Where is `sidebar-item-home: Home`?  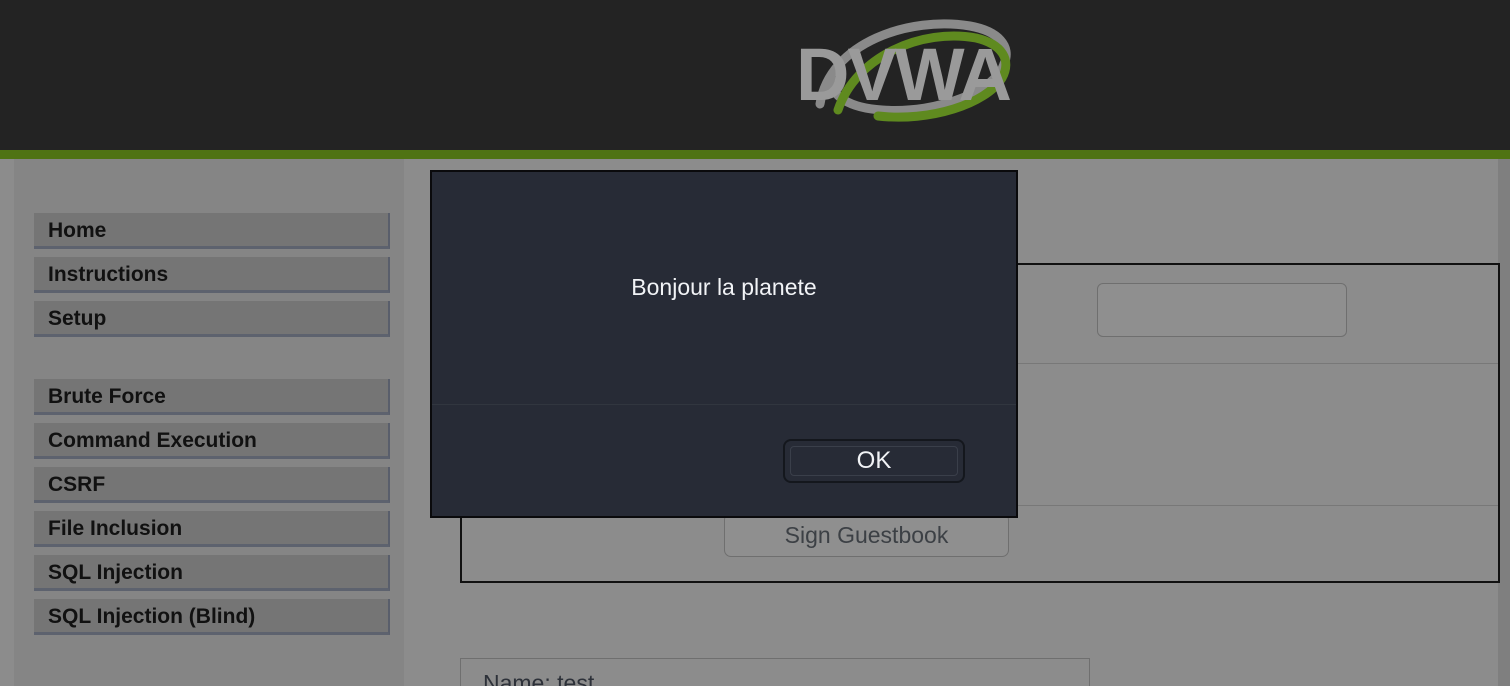 sidebar-item-home: Home is located at coordinates (212, 231).